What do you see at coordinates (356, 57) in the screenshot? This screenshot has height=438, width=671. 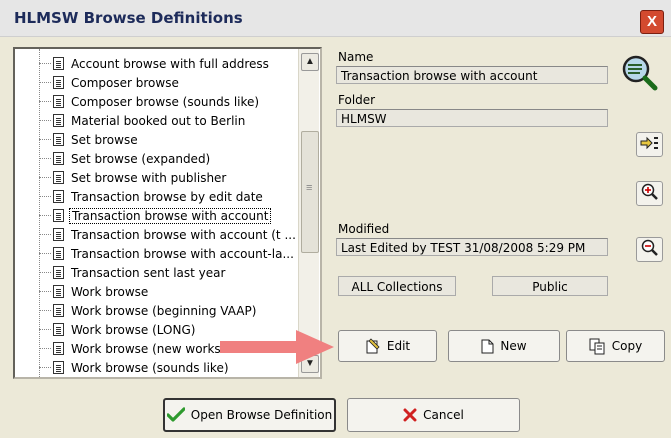 I see `name-label: Name` at bounding box center [356, 57].